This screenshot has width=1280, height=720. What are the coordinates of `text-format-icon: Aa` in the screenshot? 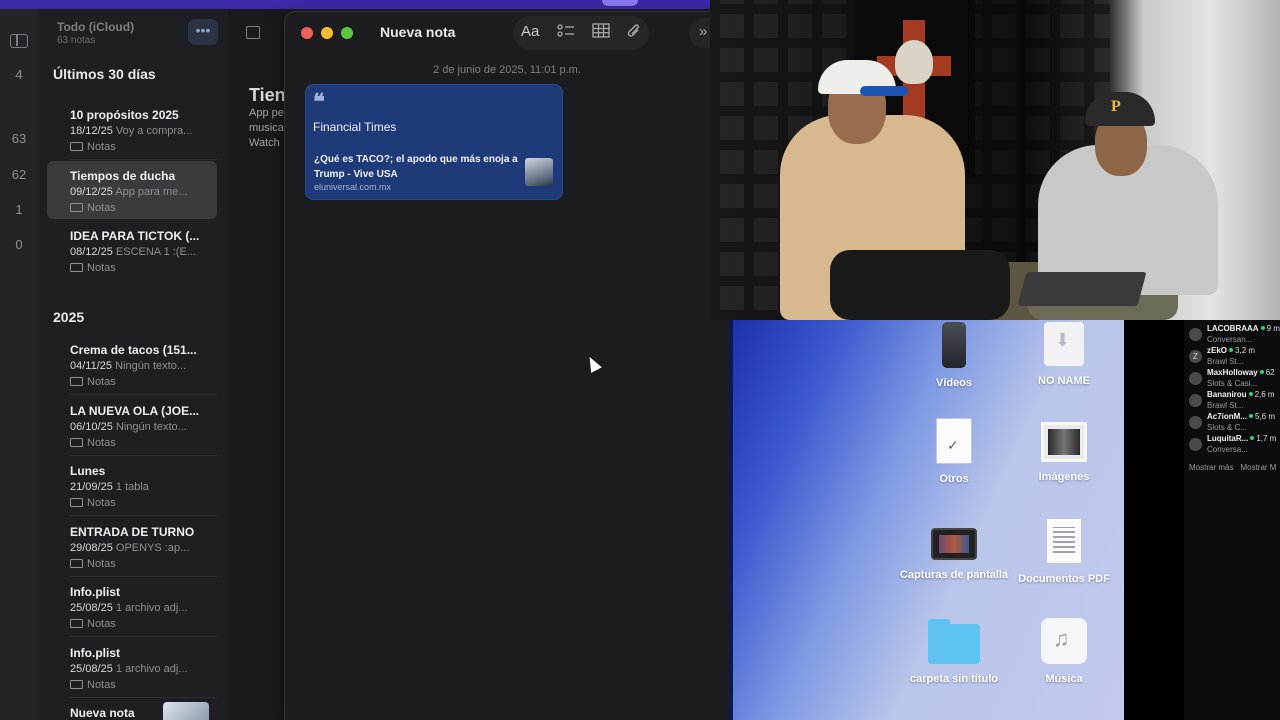 It's located at (530, 31).